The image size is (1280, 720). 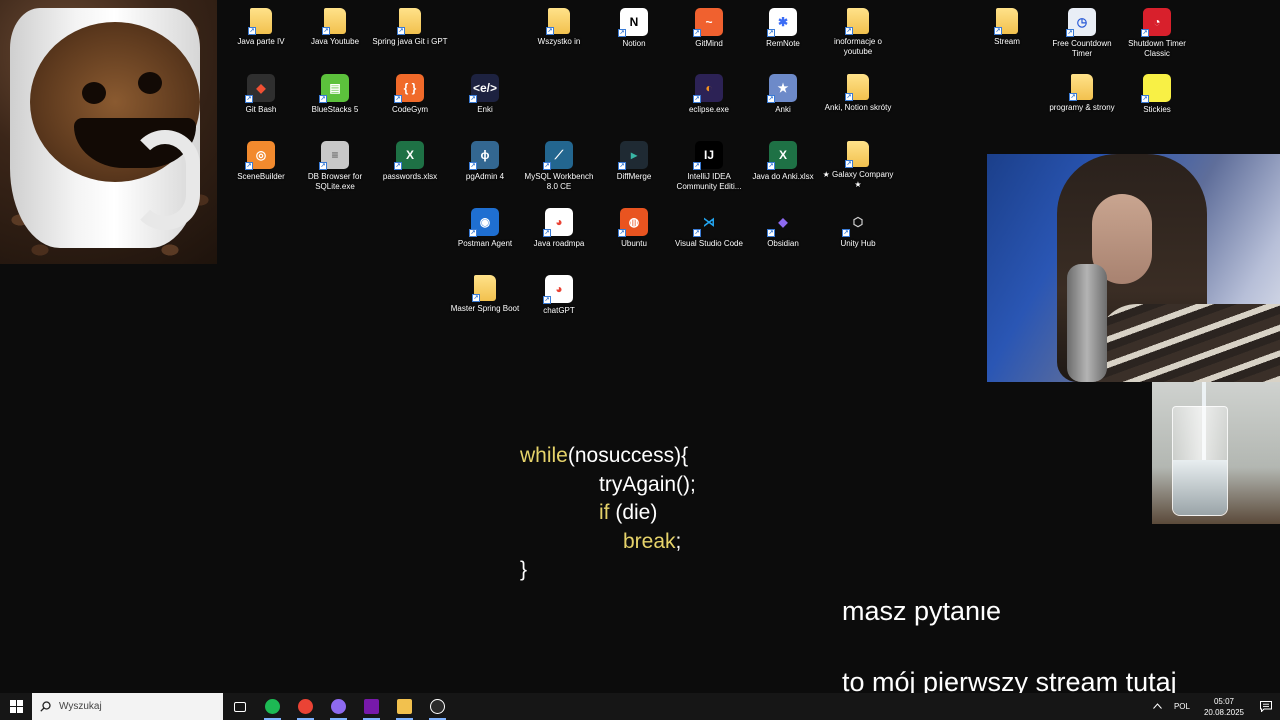 What do you see at coordinates (634, 28) in the screenshot?
I see `desktop-icon: N ↗ Notion` at bounding box center [634, 28].